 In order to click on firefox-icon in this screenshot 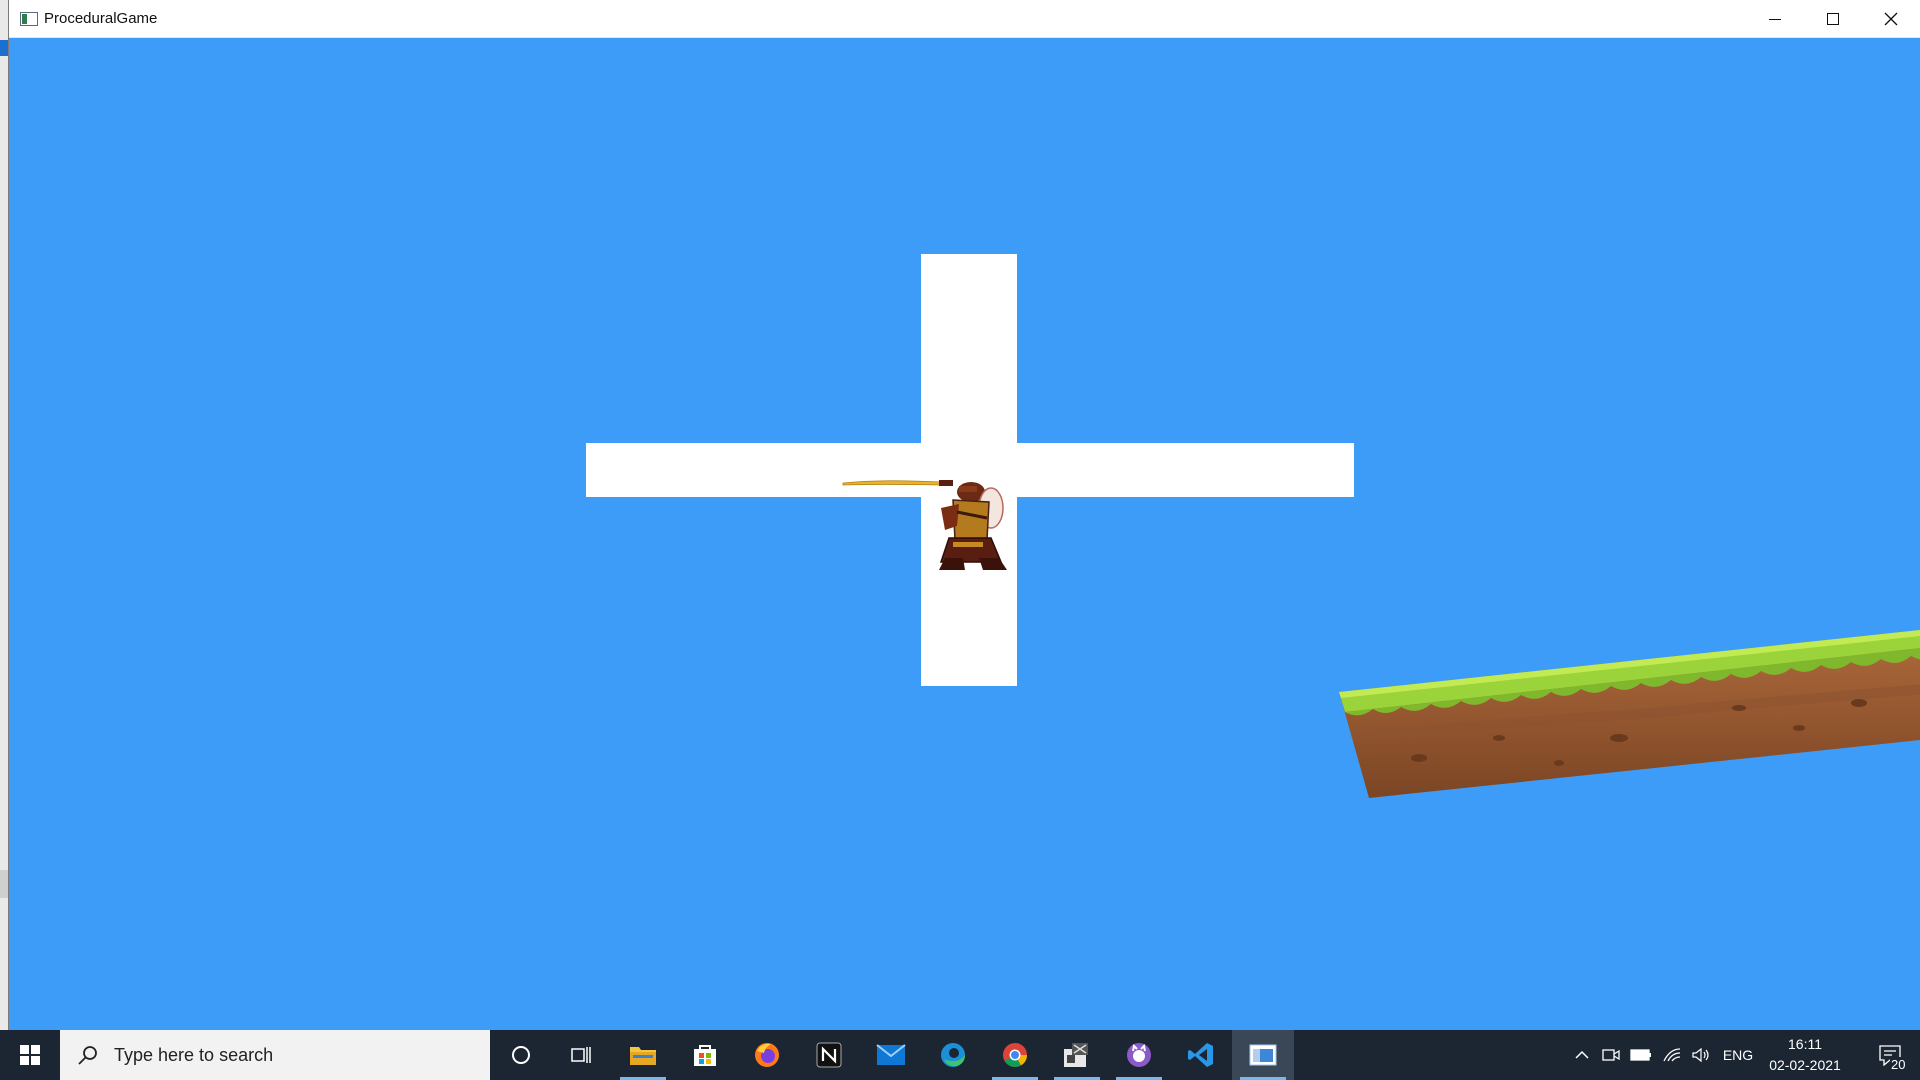, I will do `click(767, 1055)`.